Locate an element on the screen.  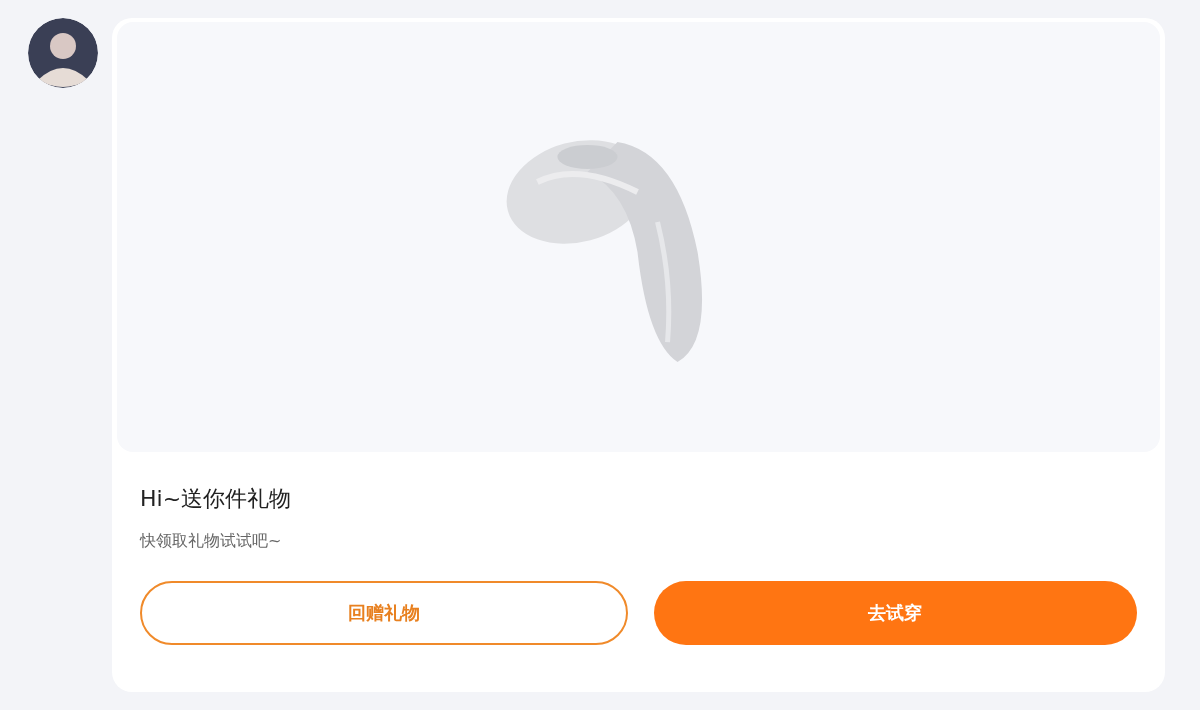
avatar is located at coordinates (63, 53).